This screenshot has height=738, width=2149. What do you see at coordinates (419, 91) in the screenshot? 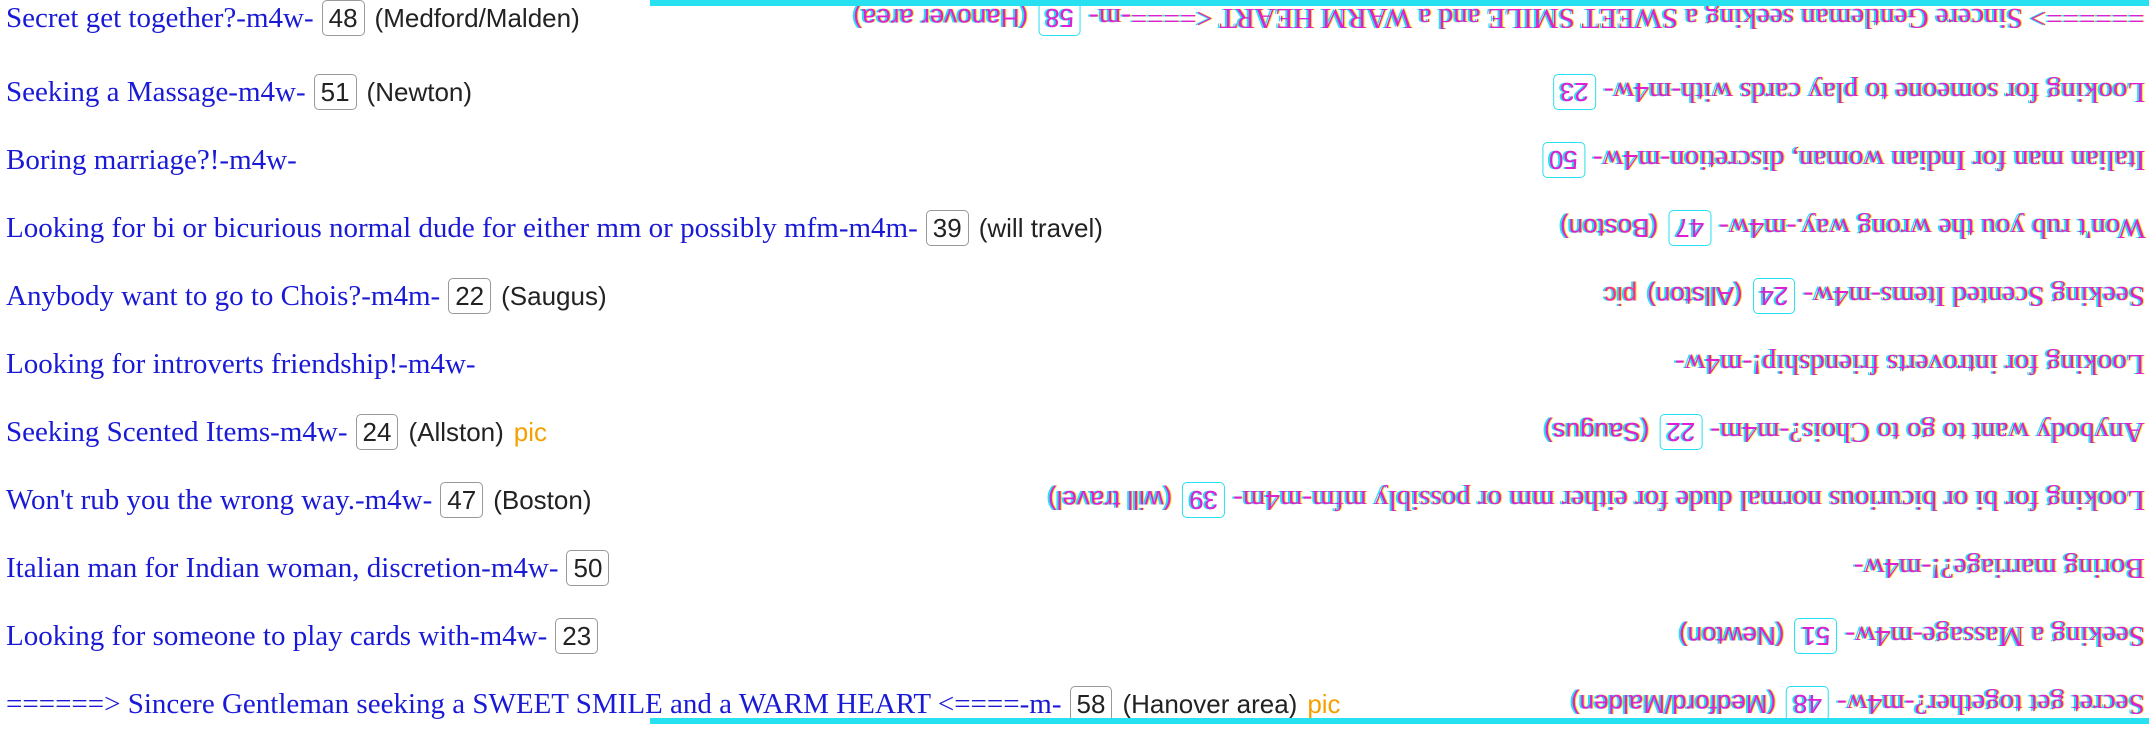
I see `listing-location: (Newton)` at bounding box center [419, 91].